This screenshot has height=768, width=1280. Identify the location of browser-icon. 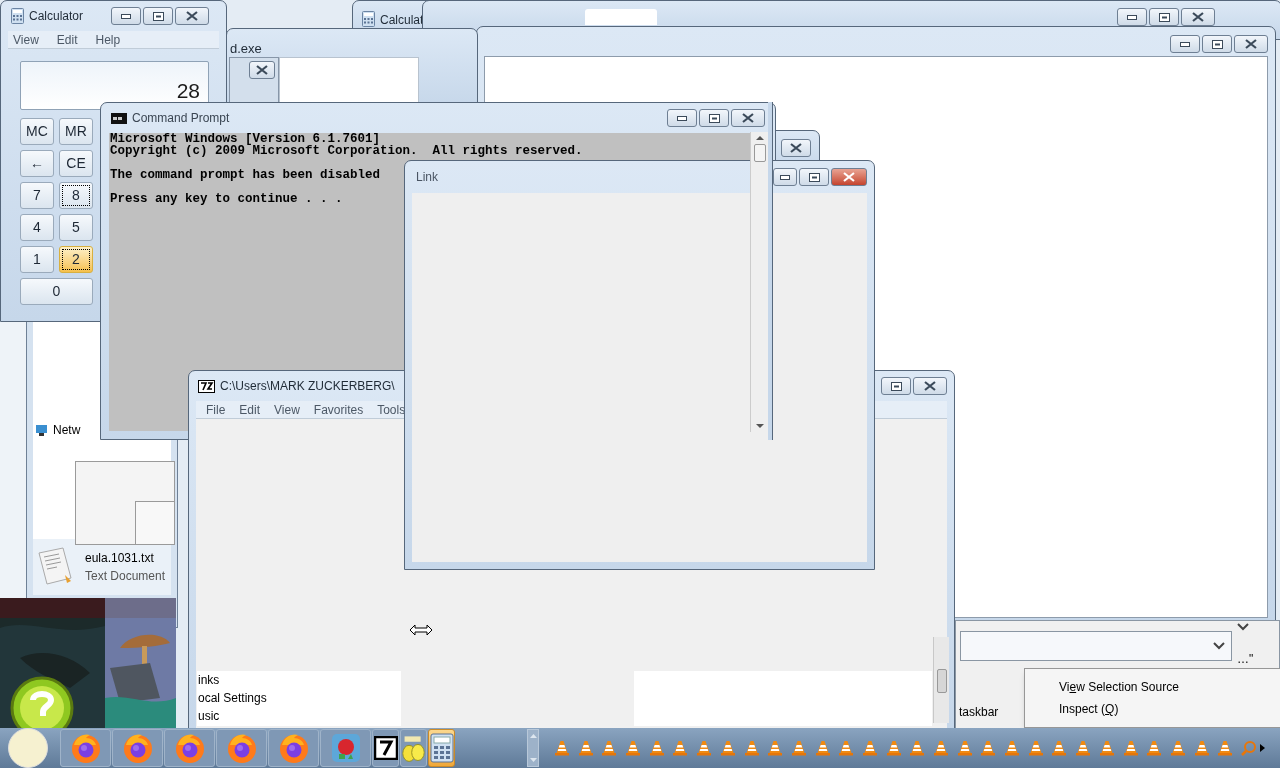
(137, 748).